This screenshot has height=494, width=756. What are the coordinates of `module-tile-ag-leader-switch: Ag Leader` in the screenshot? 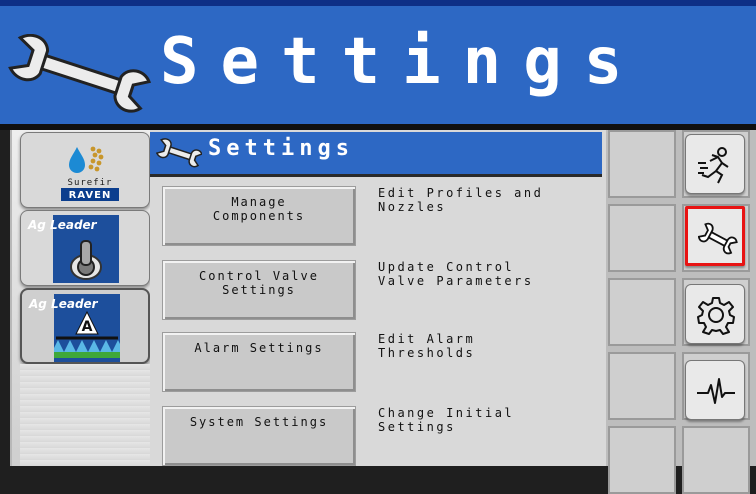 It's located at (85, 248).